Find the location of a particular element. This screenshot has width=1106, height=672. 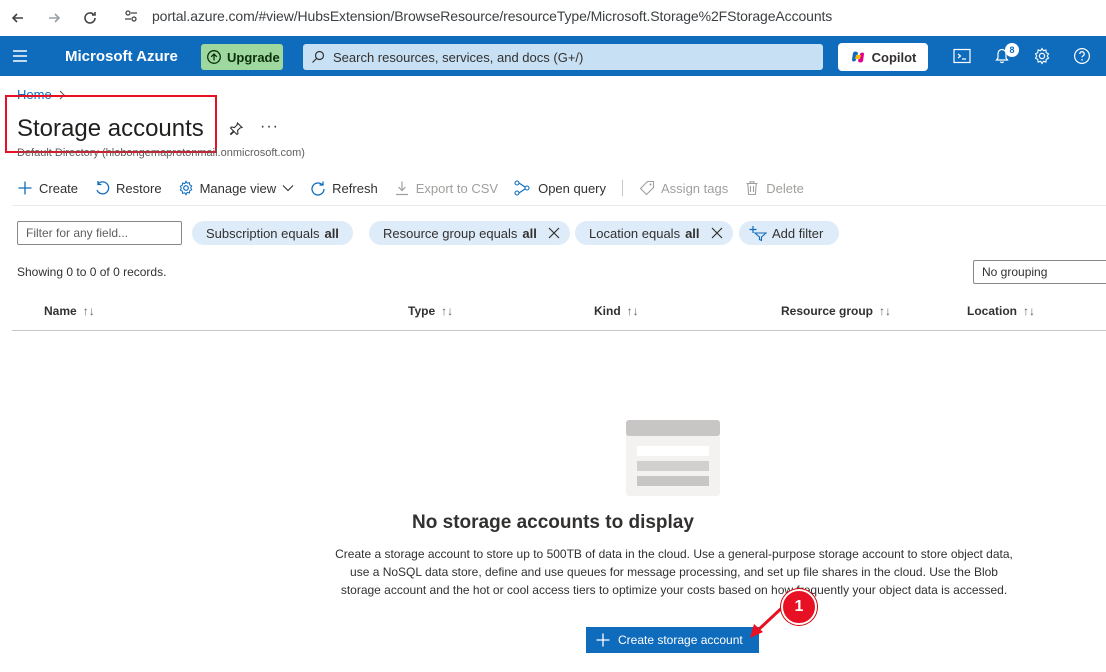

open-query-button: Open query is located at coordinates (560, 188).